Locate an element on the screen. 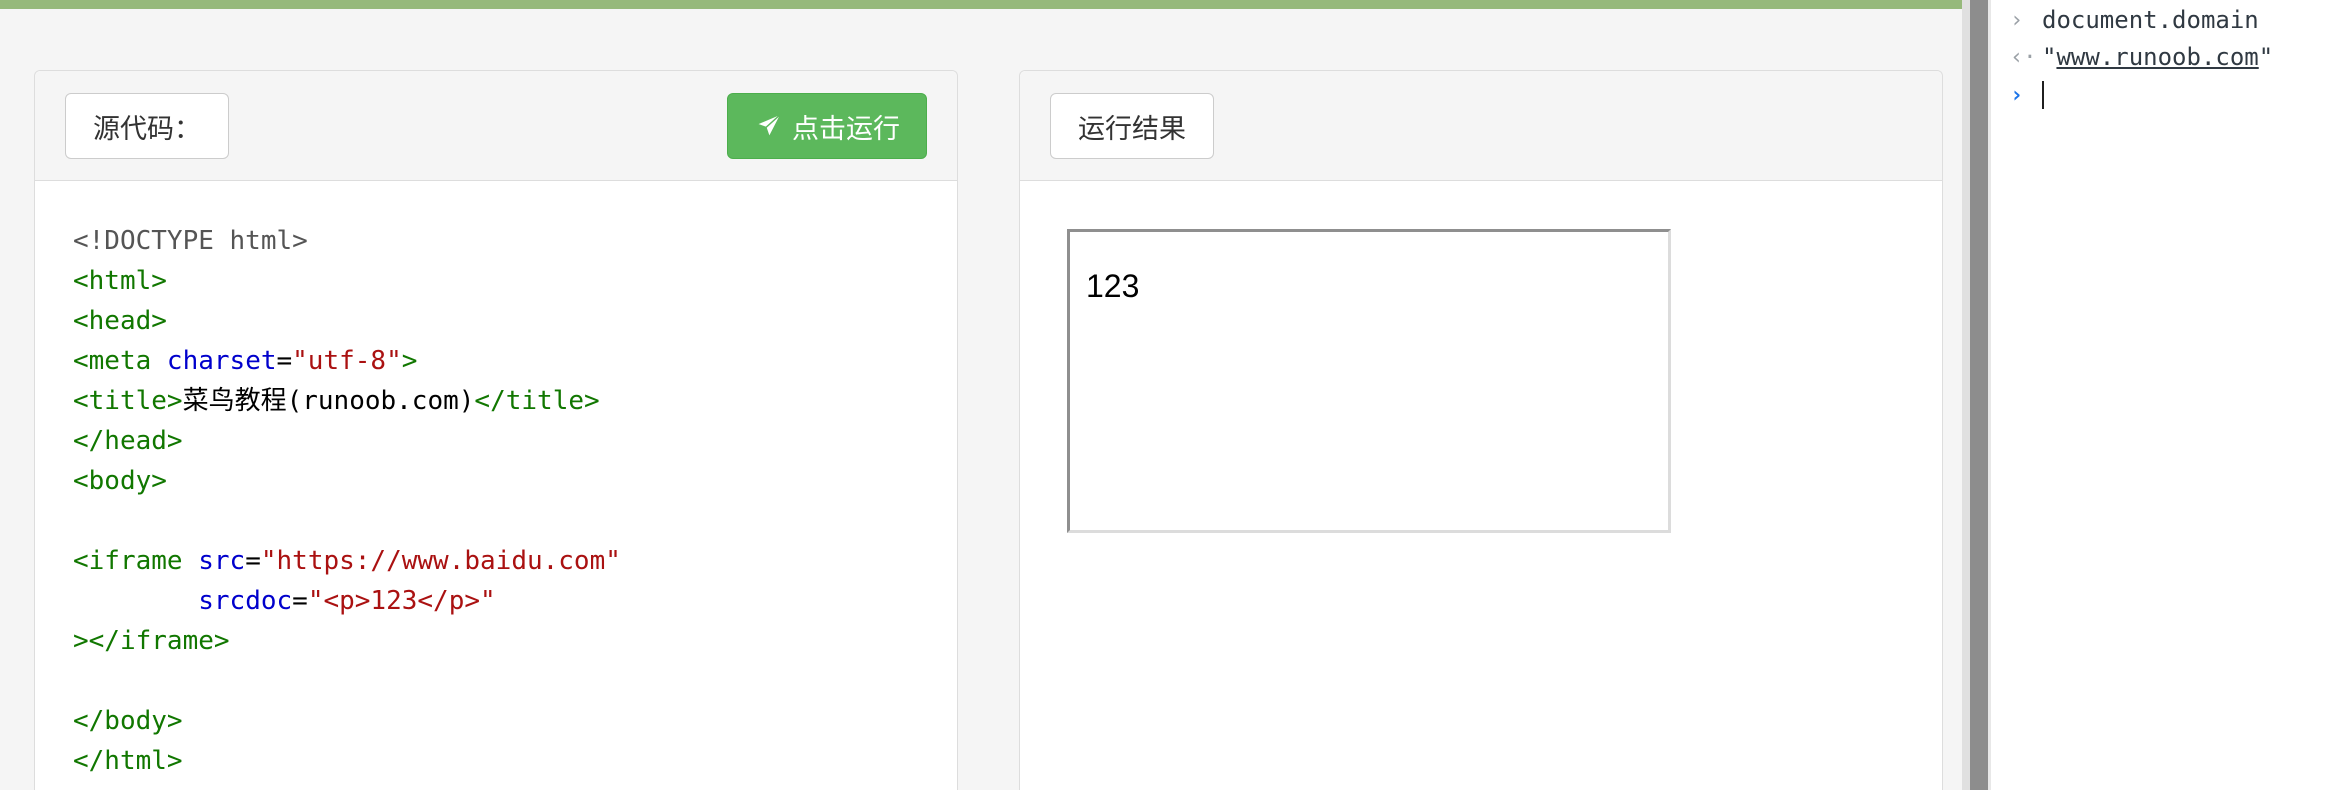  return-arrow-icon: ‹· is located at coordinates (2023, 57).